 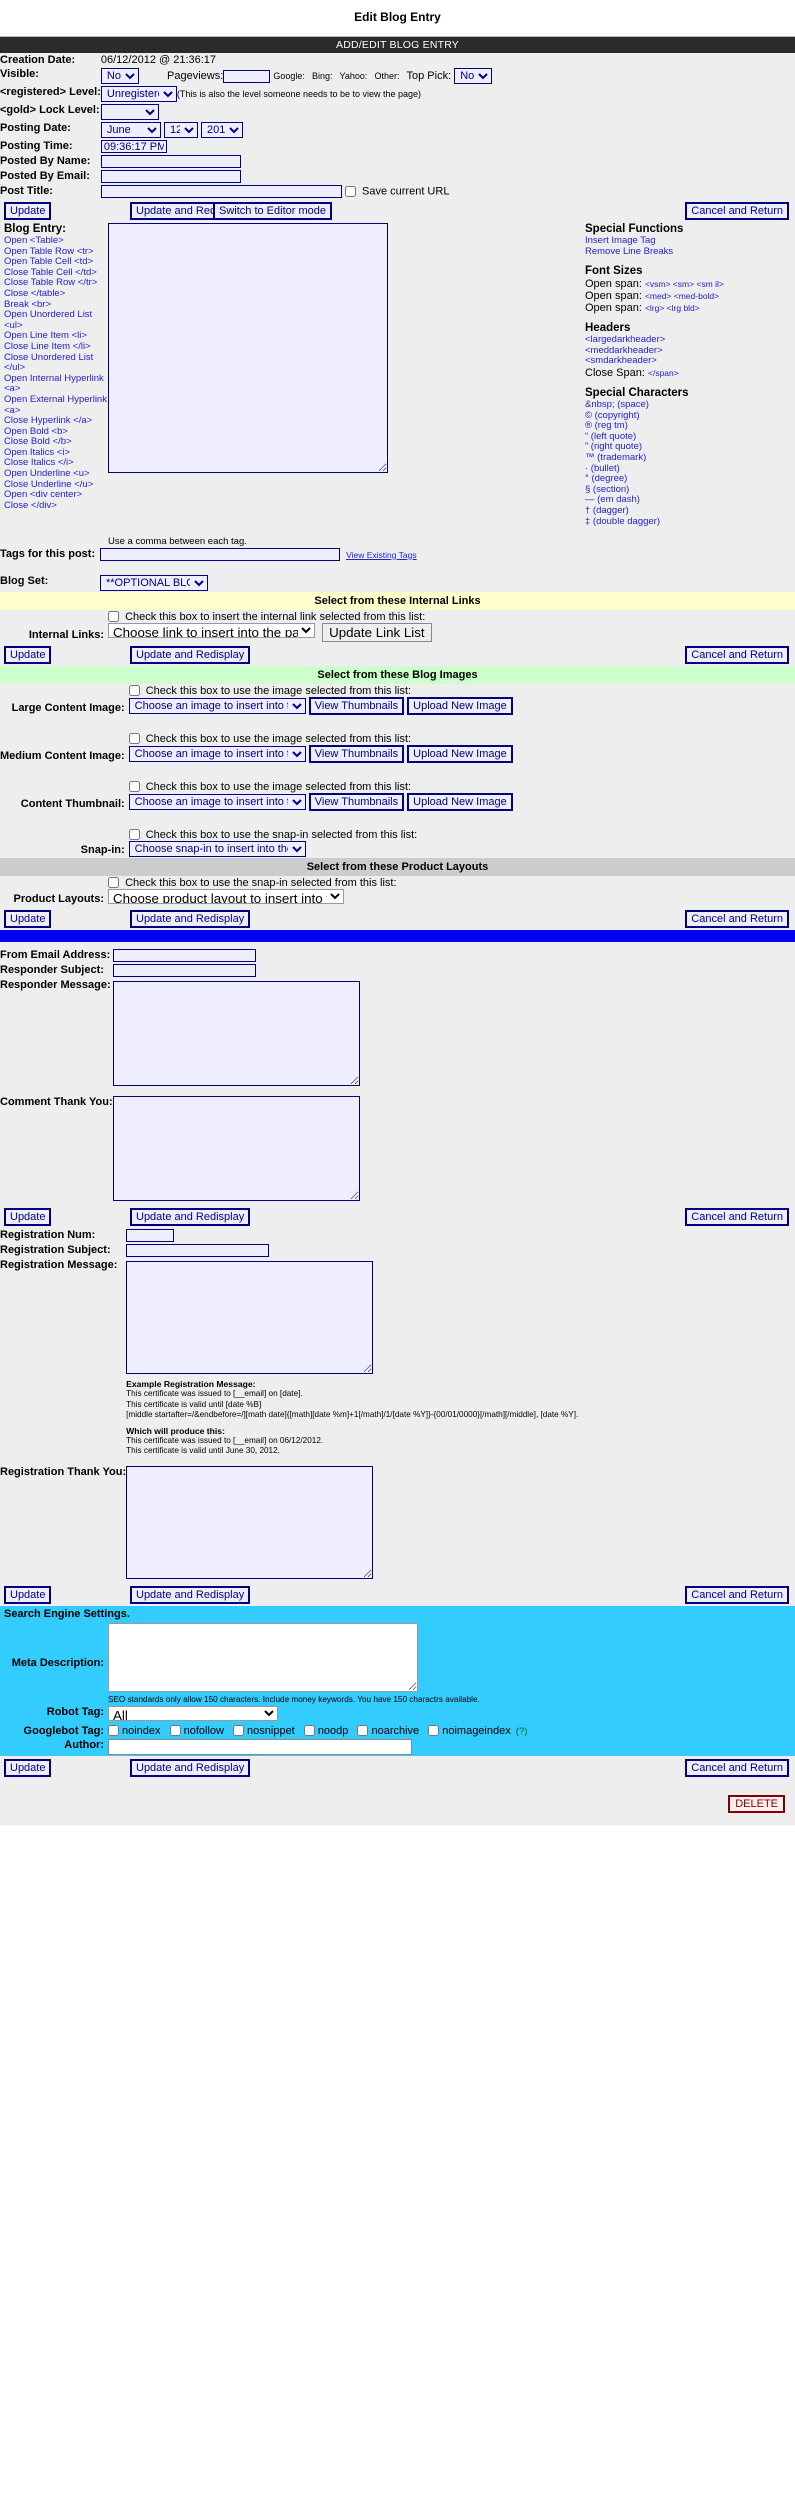 I want to click on posting-time-row: Posting Time:, so click(x=397, y=146).